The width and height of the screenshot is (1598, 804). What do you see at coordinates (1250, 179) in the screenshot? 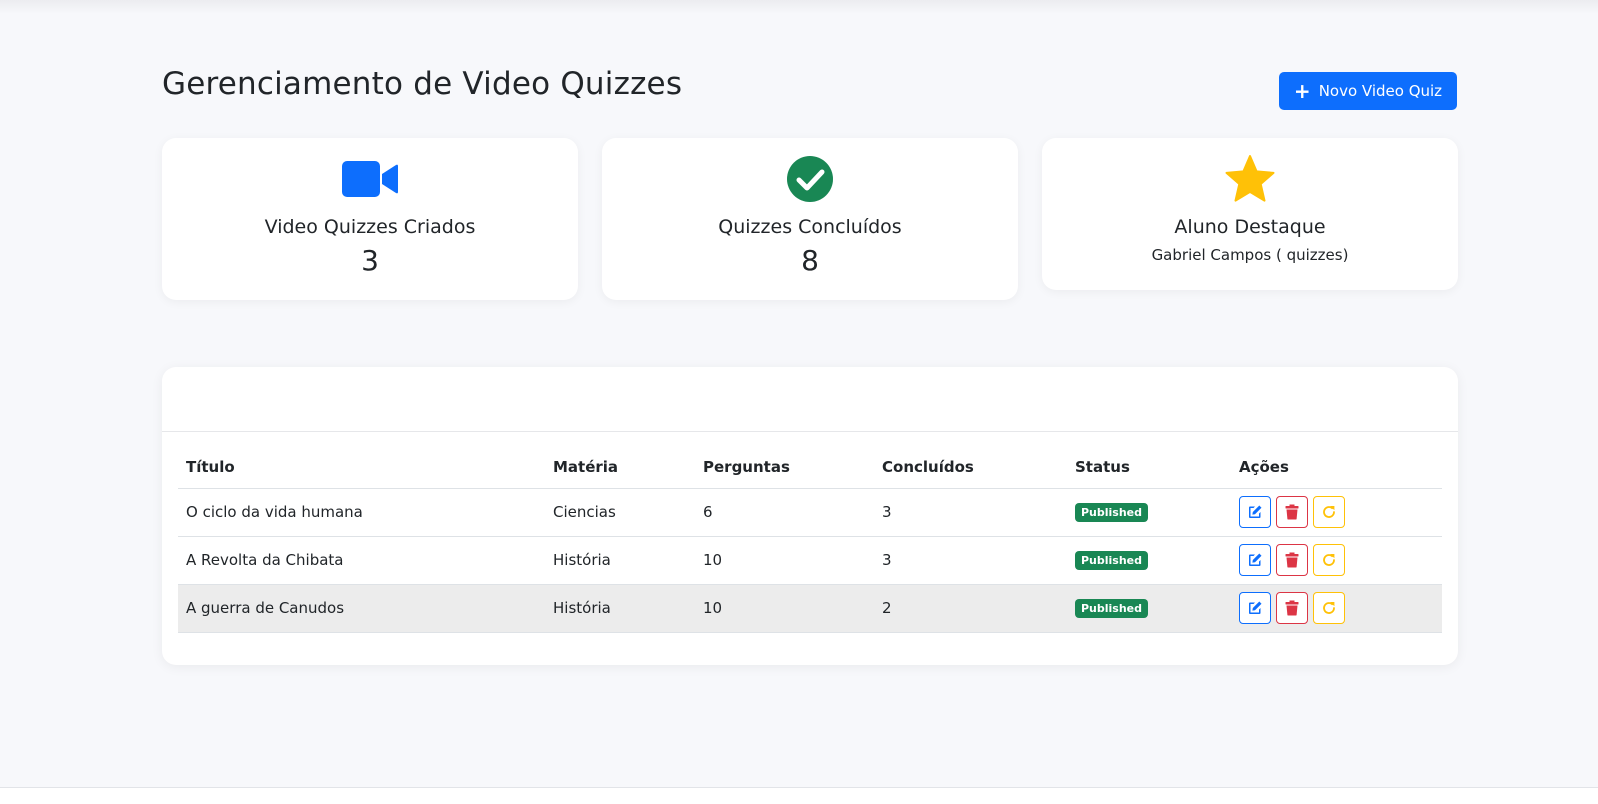
I see `star-icon` at bounding box center [1250, 179].